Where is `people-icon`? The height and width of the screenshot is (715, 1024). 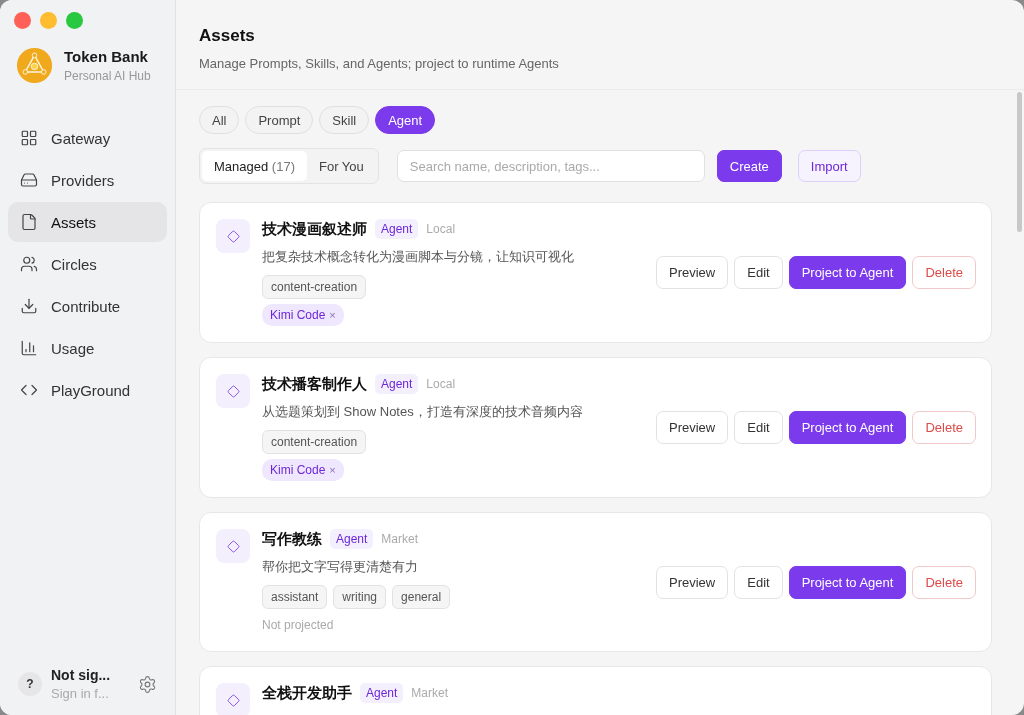
people-icon is located at coordinates (29, 264).